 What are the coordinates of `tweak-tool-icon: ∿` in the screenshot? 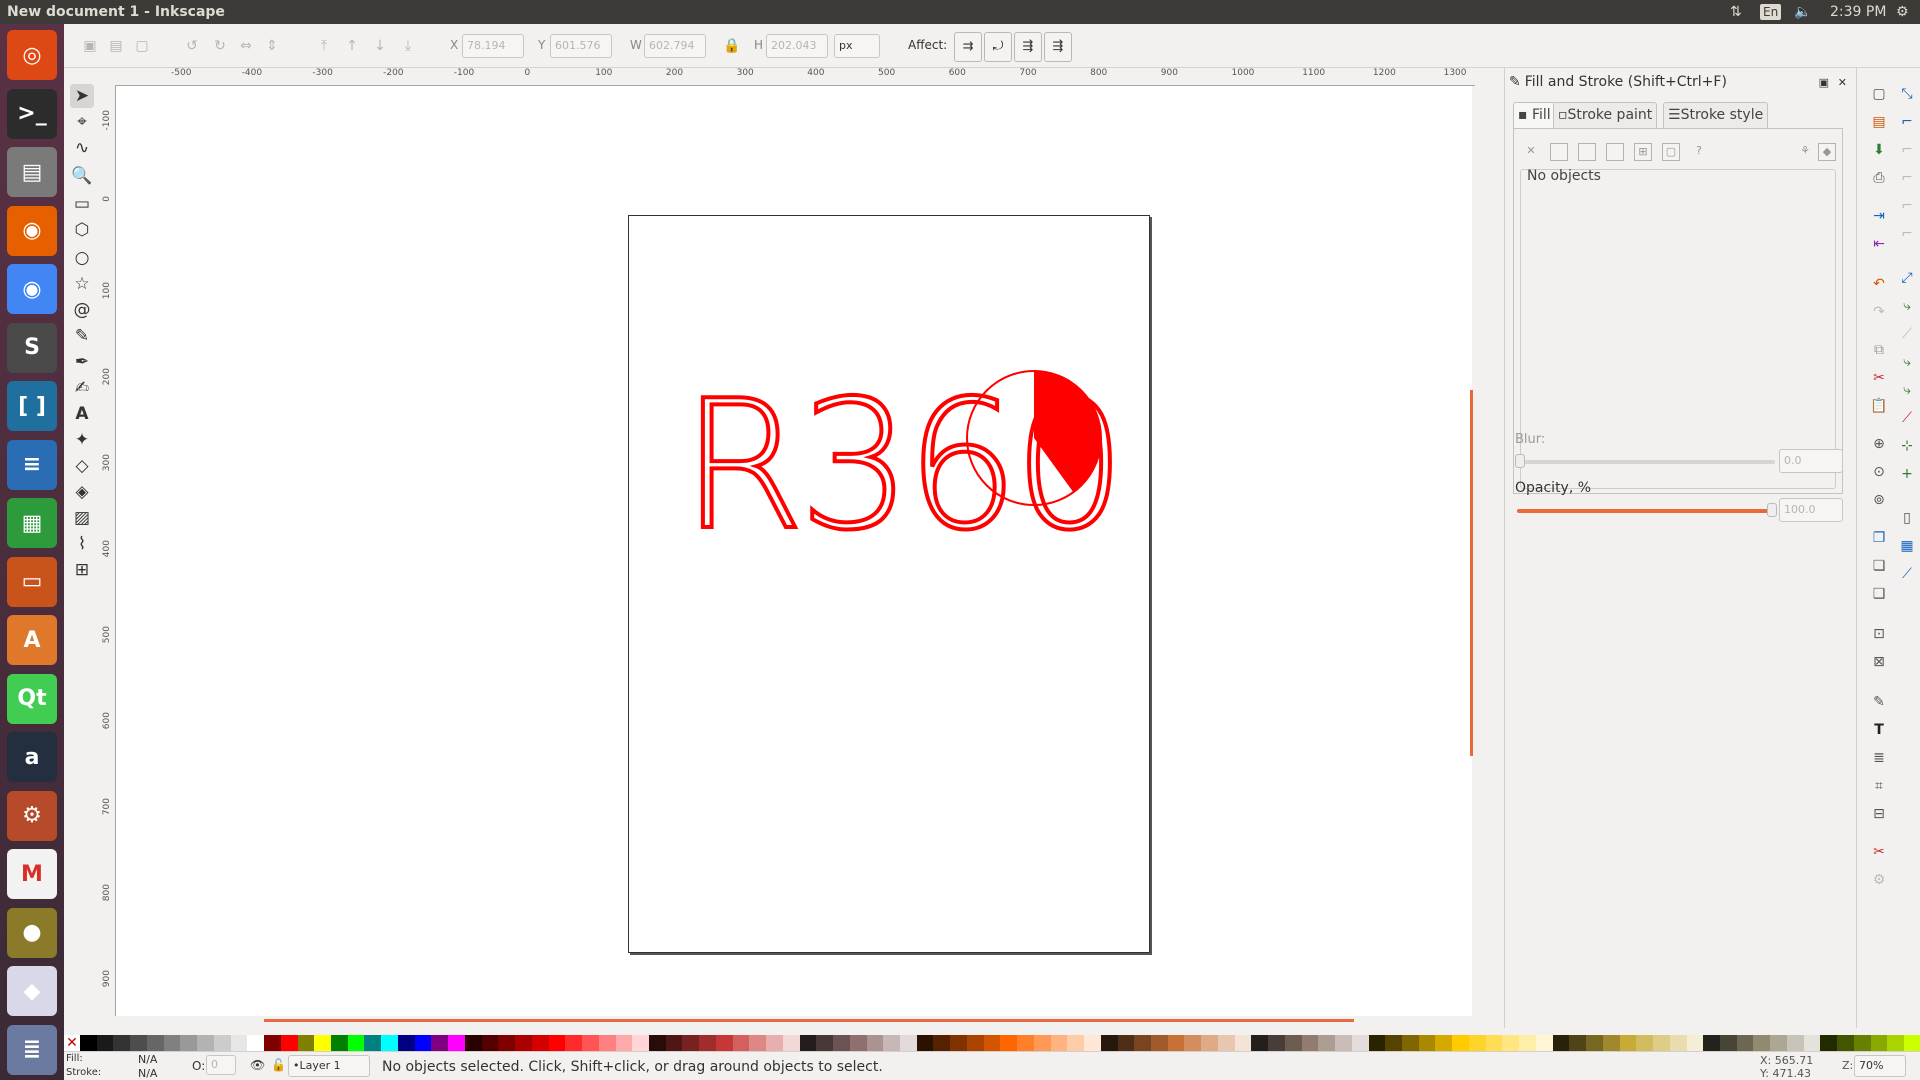 It's located at (82, 148).